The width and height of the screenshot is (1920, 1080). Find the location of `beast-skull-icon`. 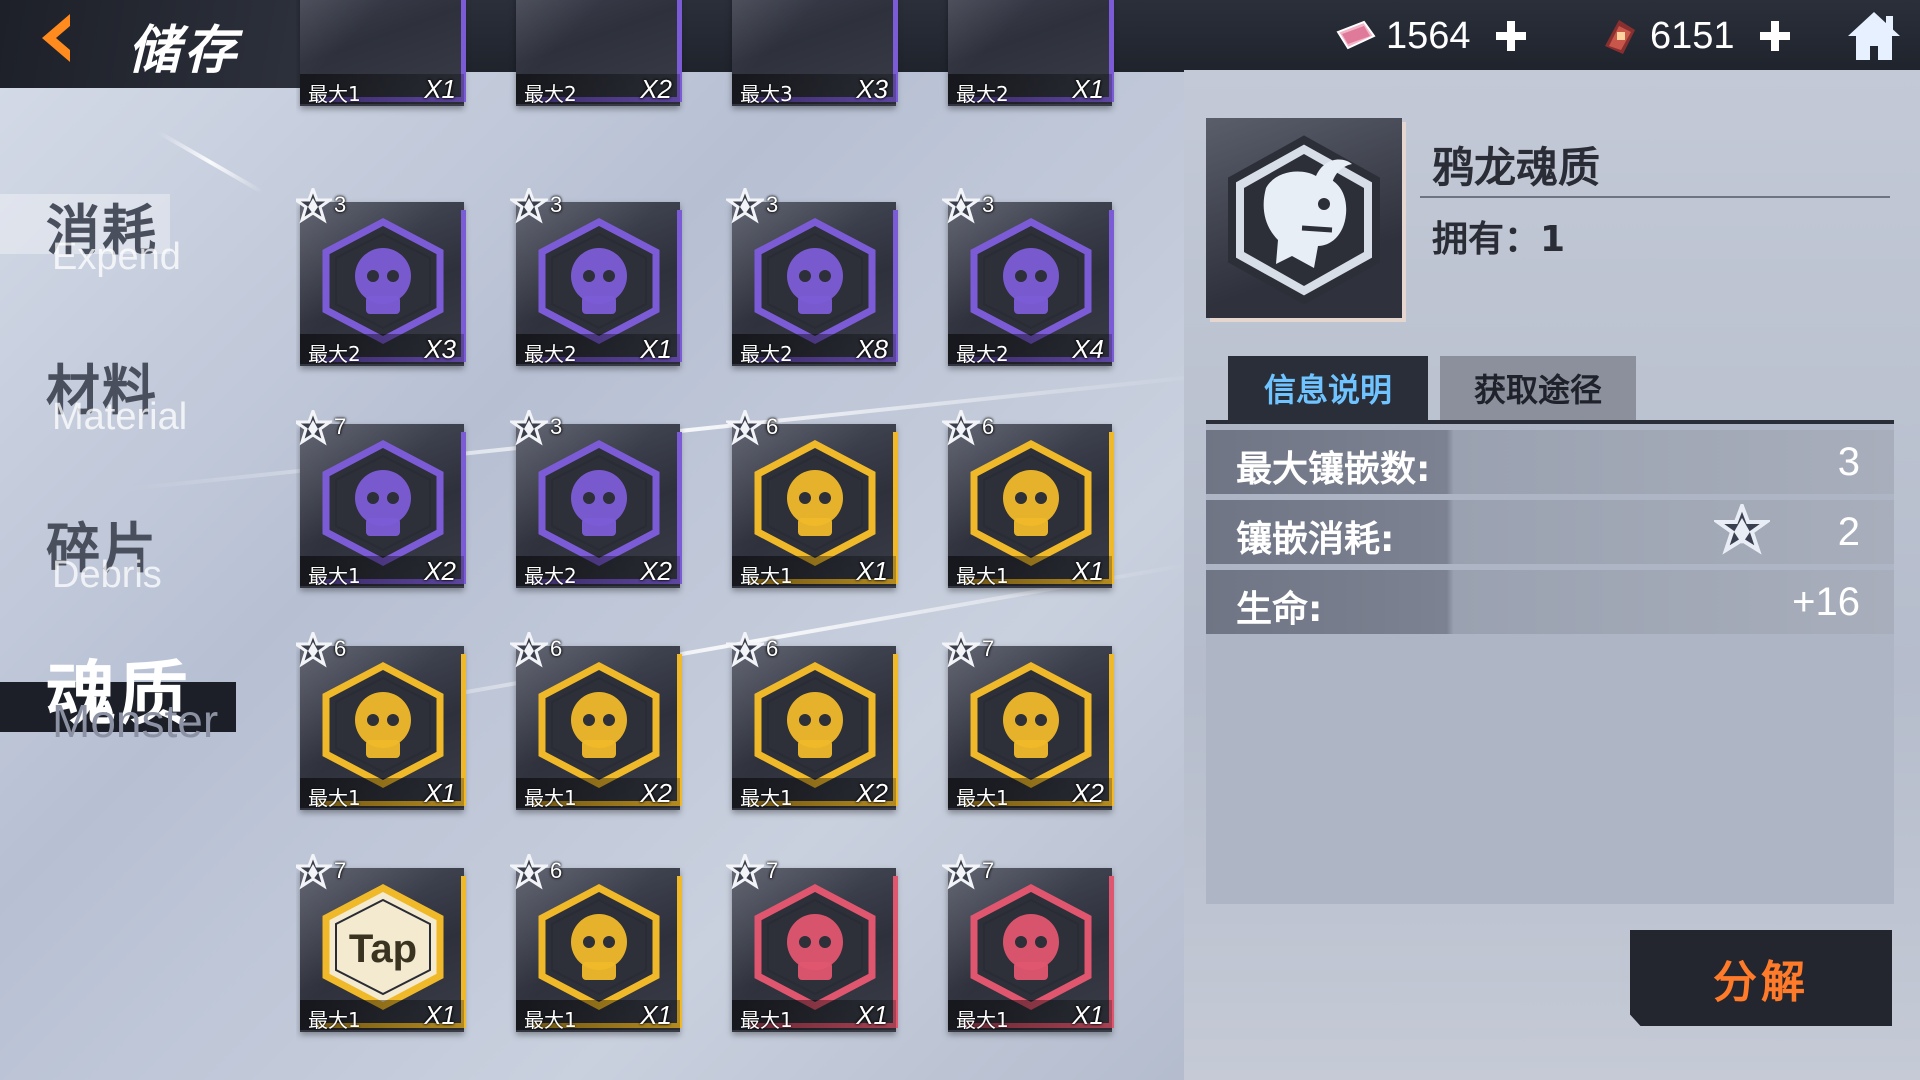

beast-skull-icon is located at coordinates (383, 725).